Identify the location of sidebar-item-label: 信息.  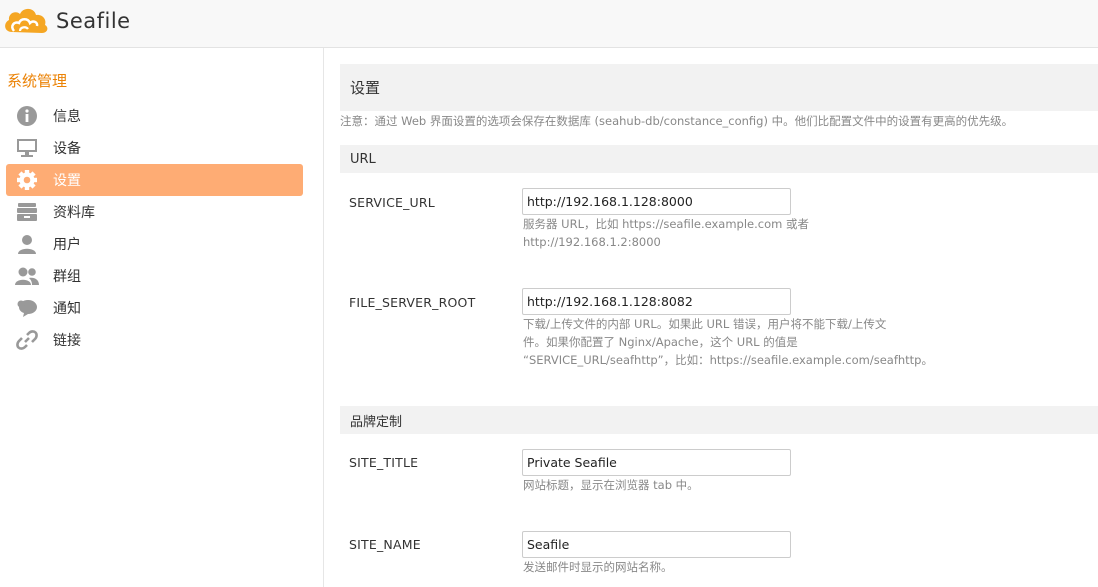
(67, 117).